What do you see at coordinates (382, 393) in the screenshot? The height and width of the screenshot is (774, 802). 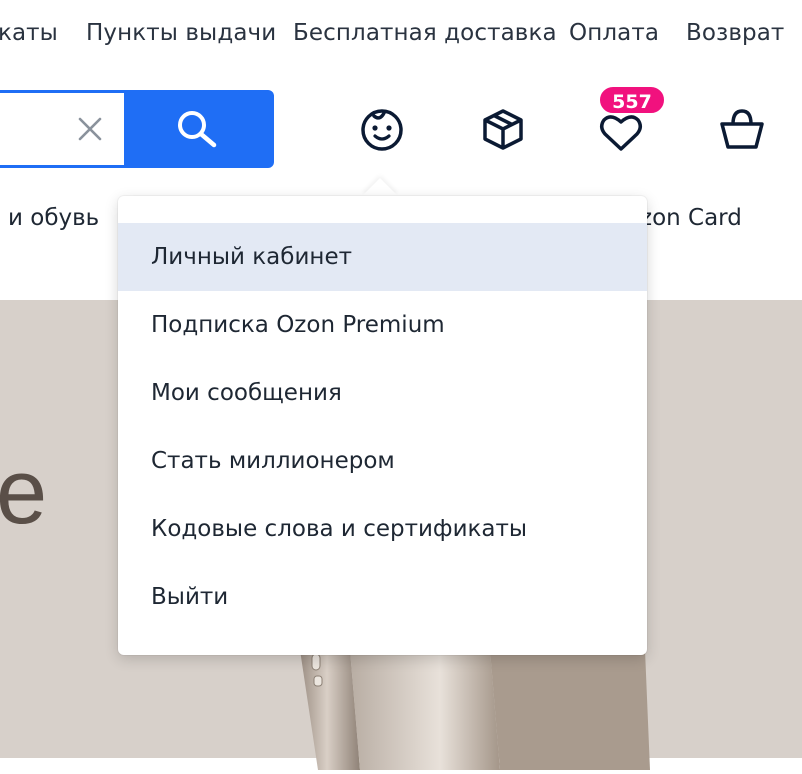 I see `menu-item-my-messages: Мои сообщения` at bounding box center [382, 393].